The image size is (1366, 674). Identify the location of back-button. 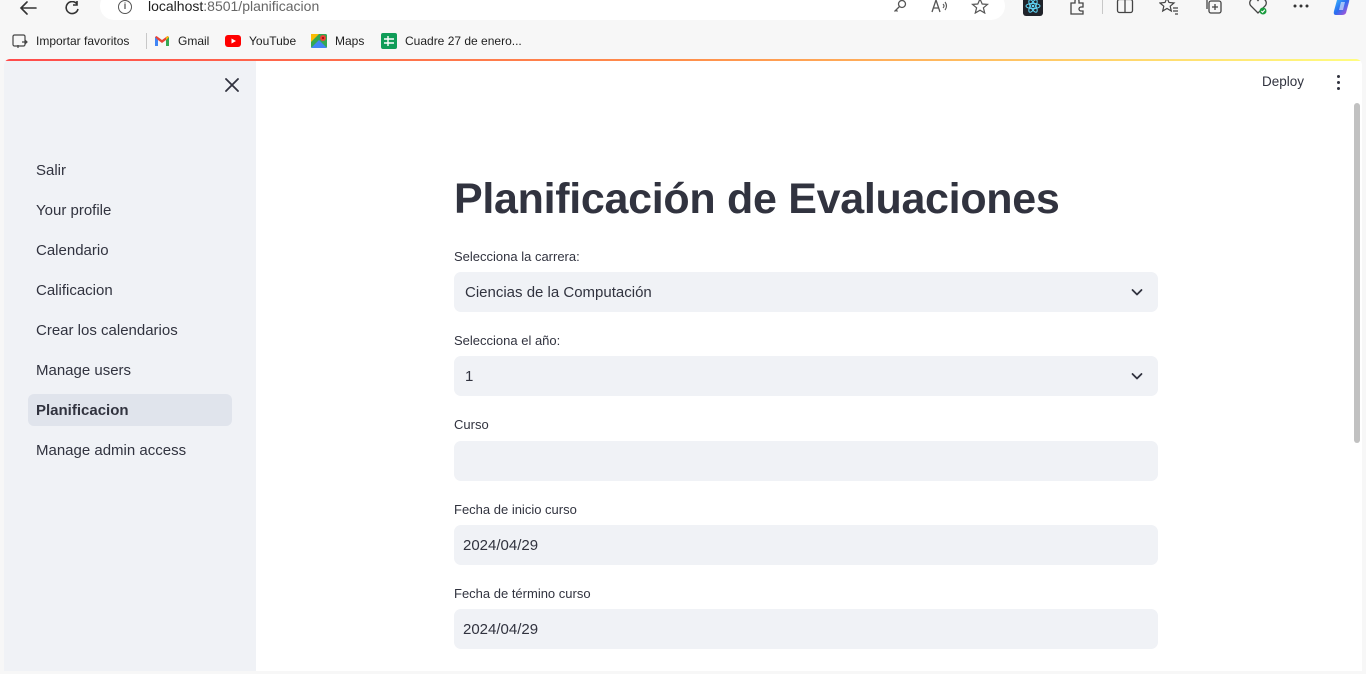
(28, 8).